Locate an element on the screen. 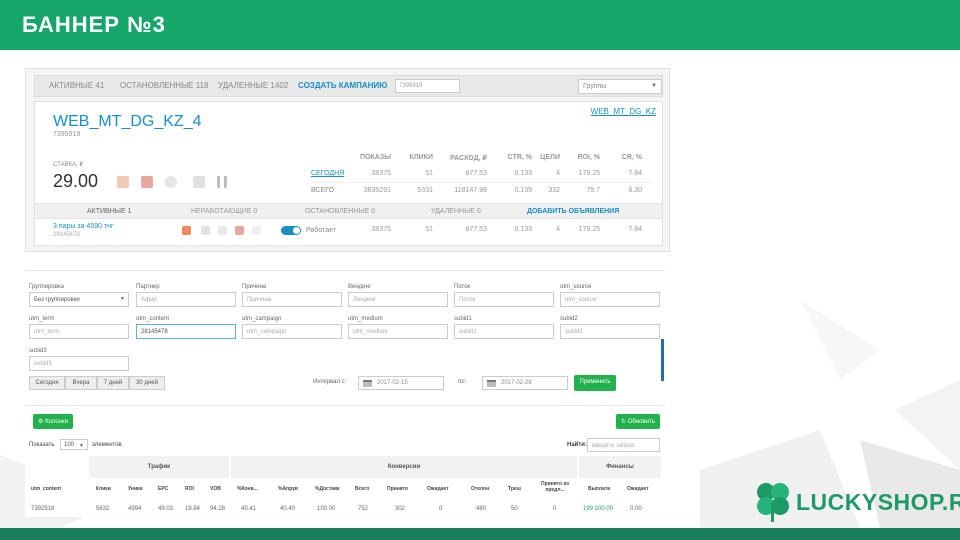  refresh-button-label: Обновить is located at coordinates (641, 422).